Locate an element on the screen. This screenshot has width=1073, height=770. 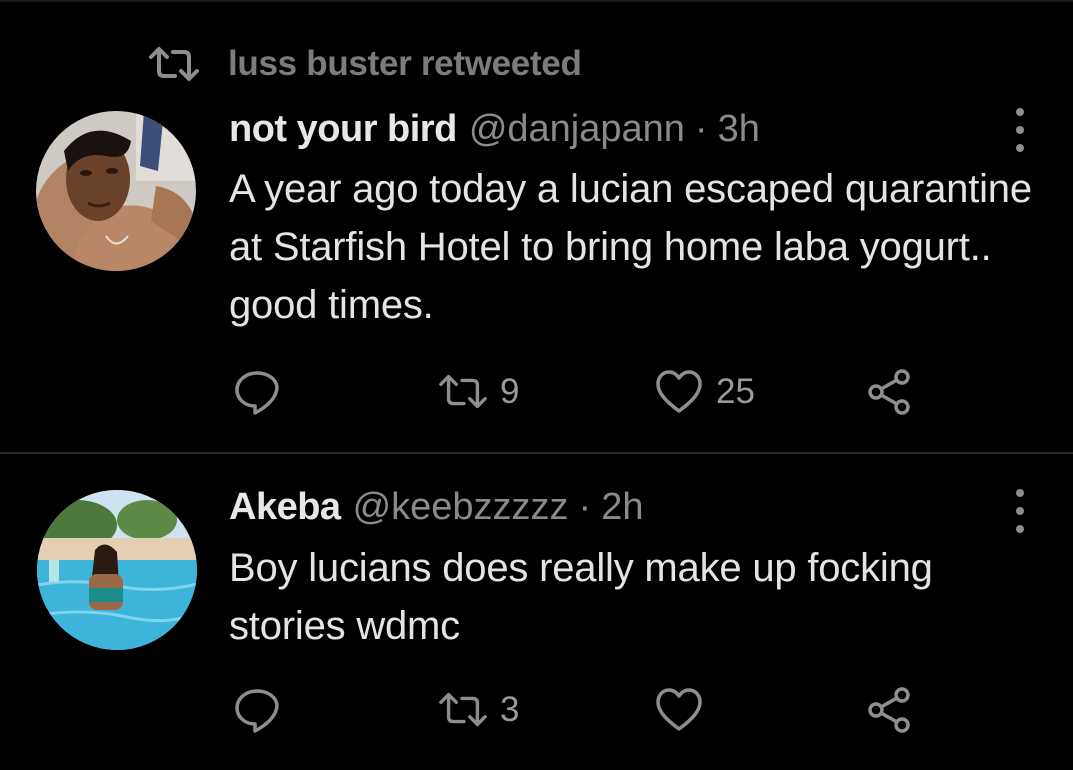
retweet-context: luss buster retweeted is located at coordinates (365, 64).